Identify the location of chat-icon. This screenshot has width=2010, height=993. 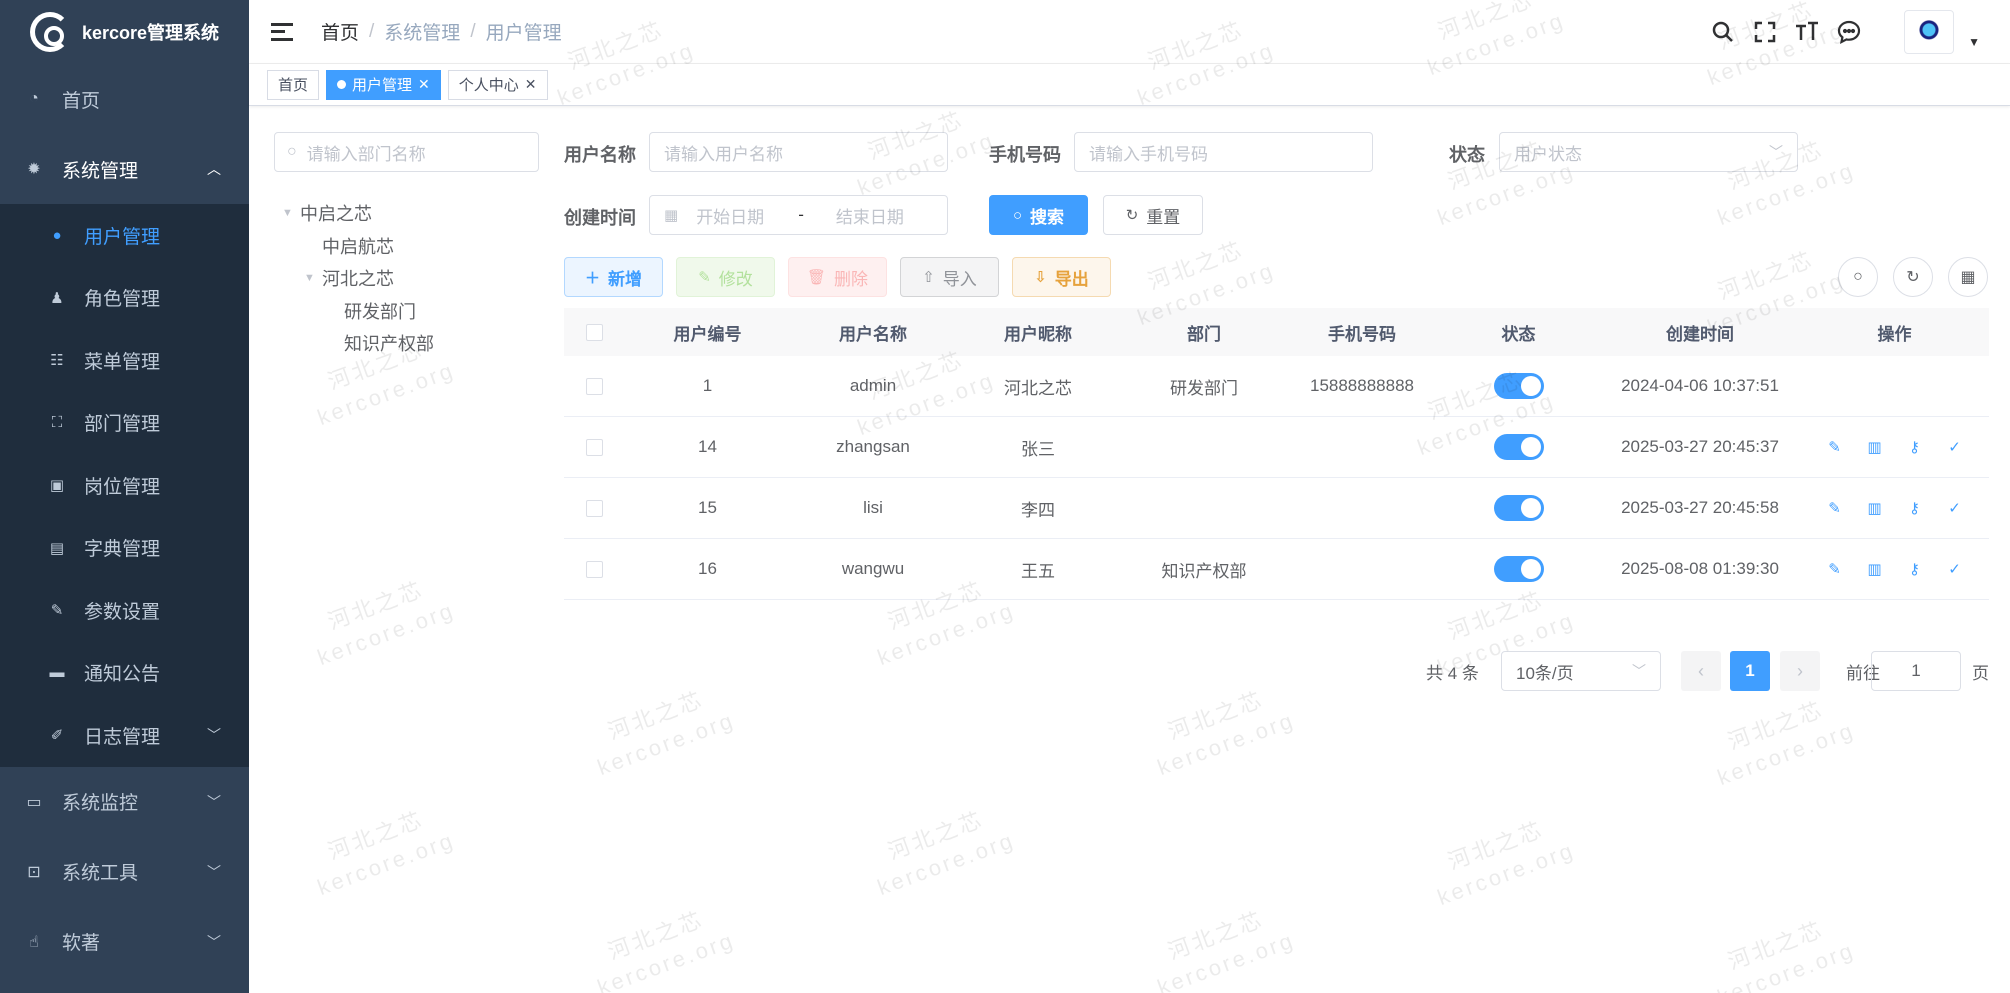
(1849, 32).